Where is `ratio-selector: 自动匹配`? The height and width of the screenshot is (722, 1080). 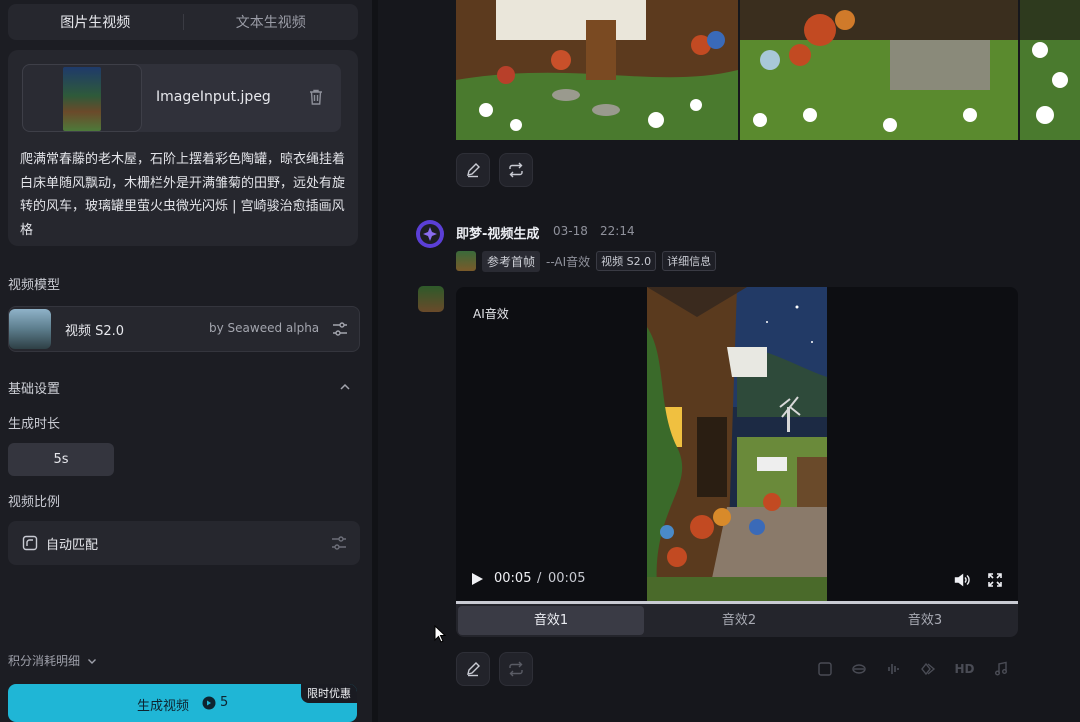 ratio-selector: 自动匹配 is located at coordinates (184, 543).